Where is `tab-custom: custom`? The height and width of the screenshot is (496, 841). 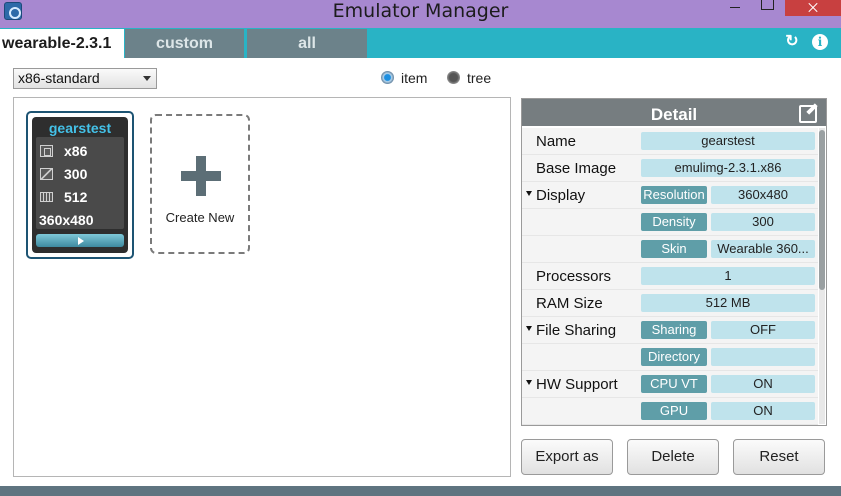 tab-custom: custom is located at coordinates (184, 43).